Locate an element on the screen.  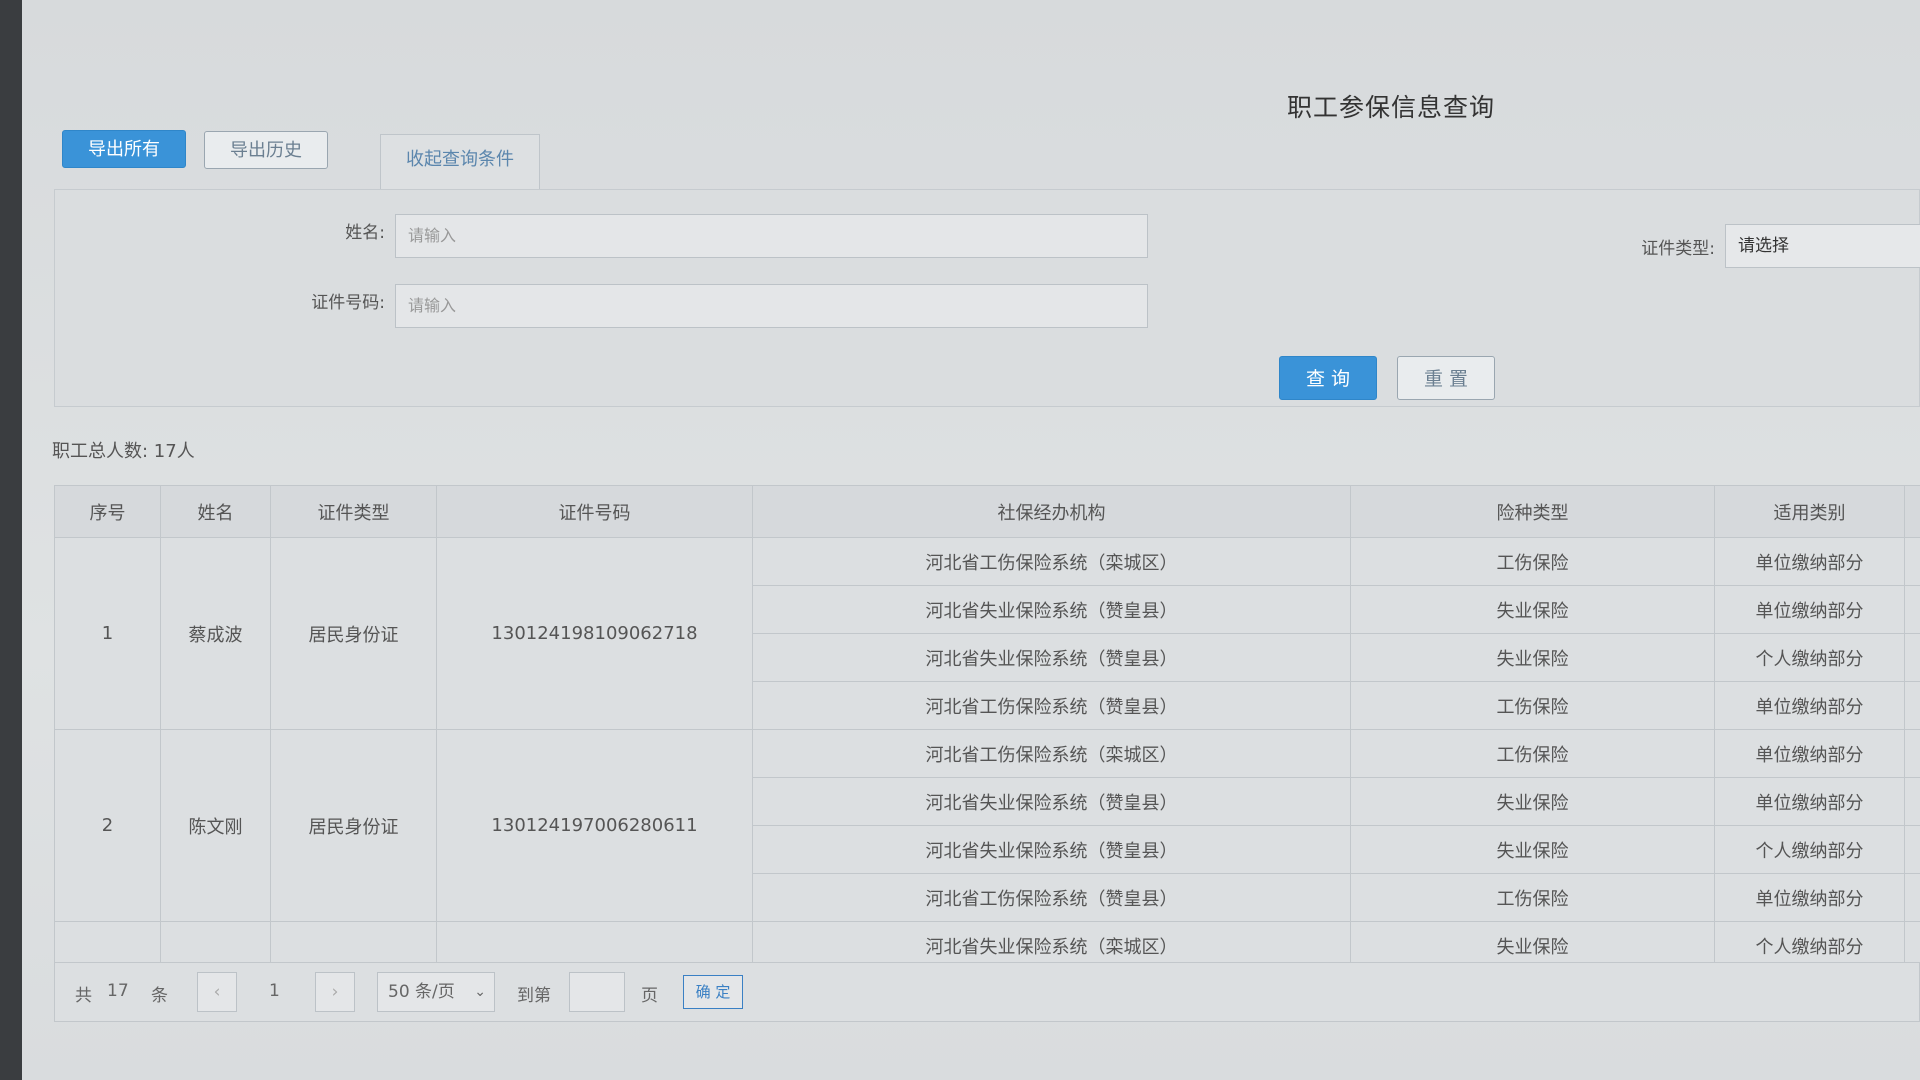
chevron-down-icon: ⌄ is located at coordinates (480, 992).